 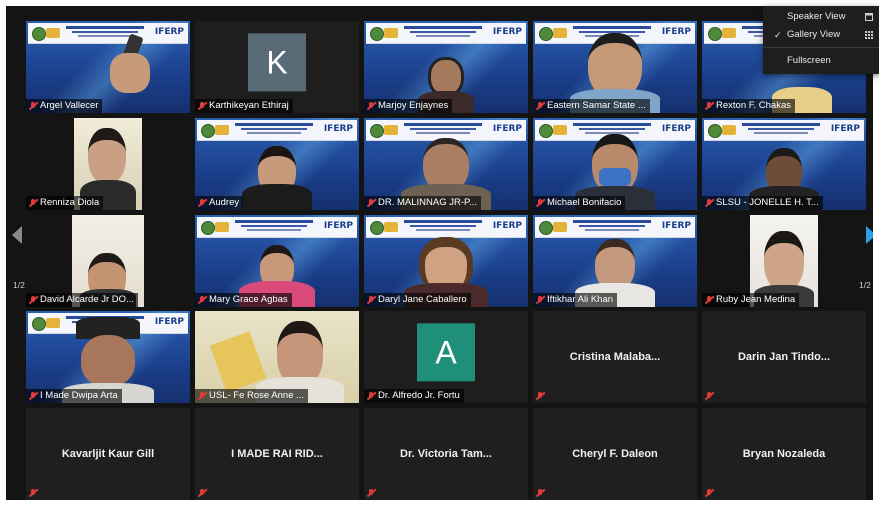 I want to click on participant-name: Argel Vallecer, so click(x=64, y=106).